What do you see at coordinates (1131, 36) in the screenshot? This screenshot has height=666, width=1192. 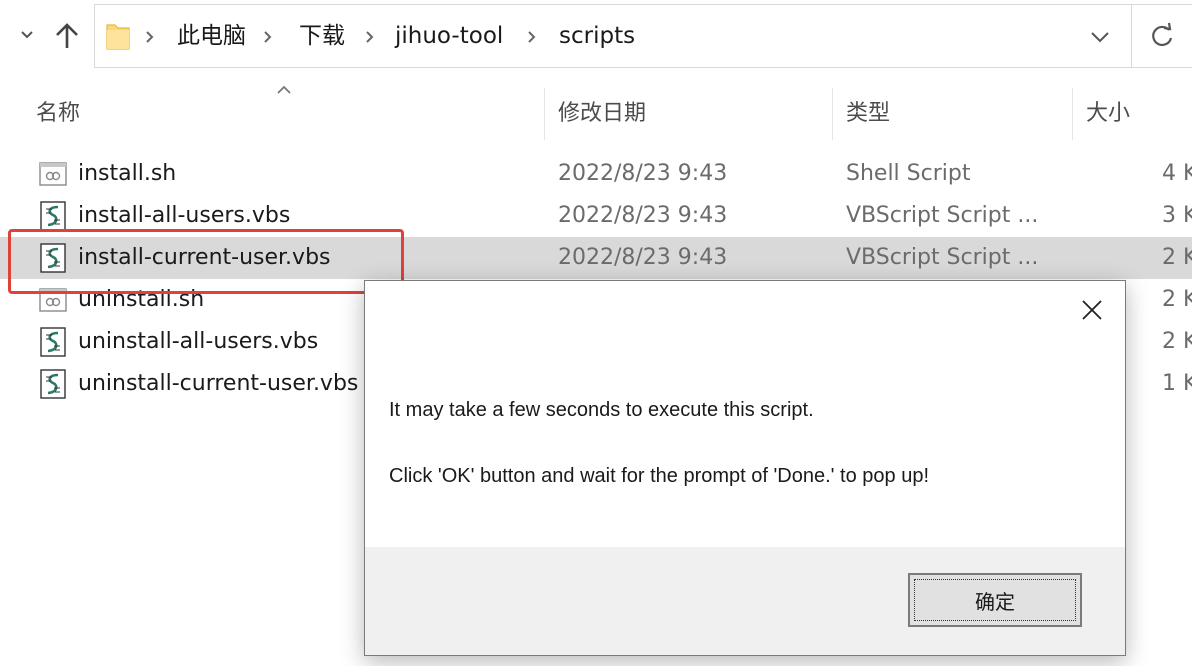 I see `address-divider` at bounding box center [1131, 36].